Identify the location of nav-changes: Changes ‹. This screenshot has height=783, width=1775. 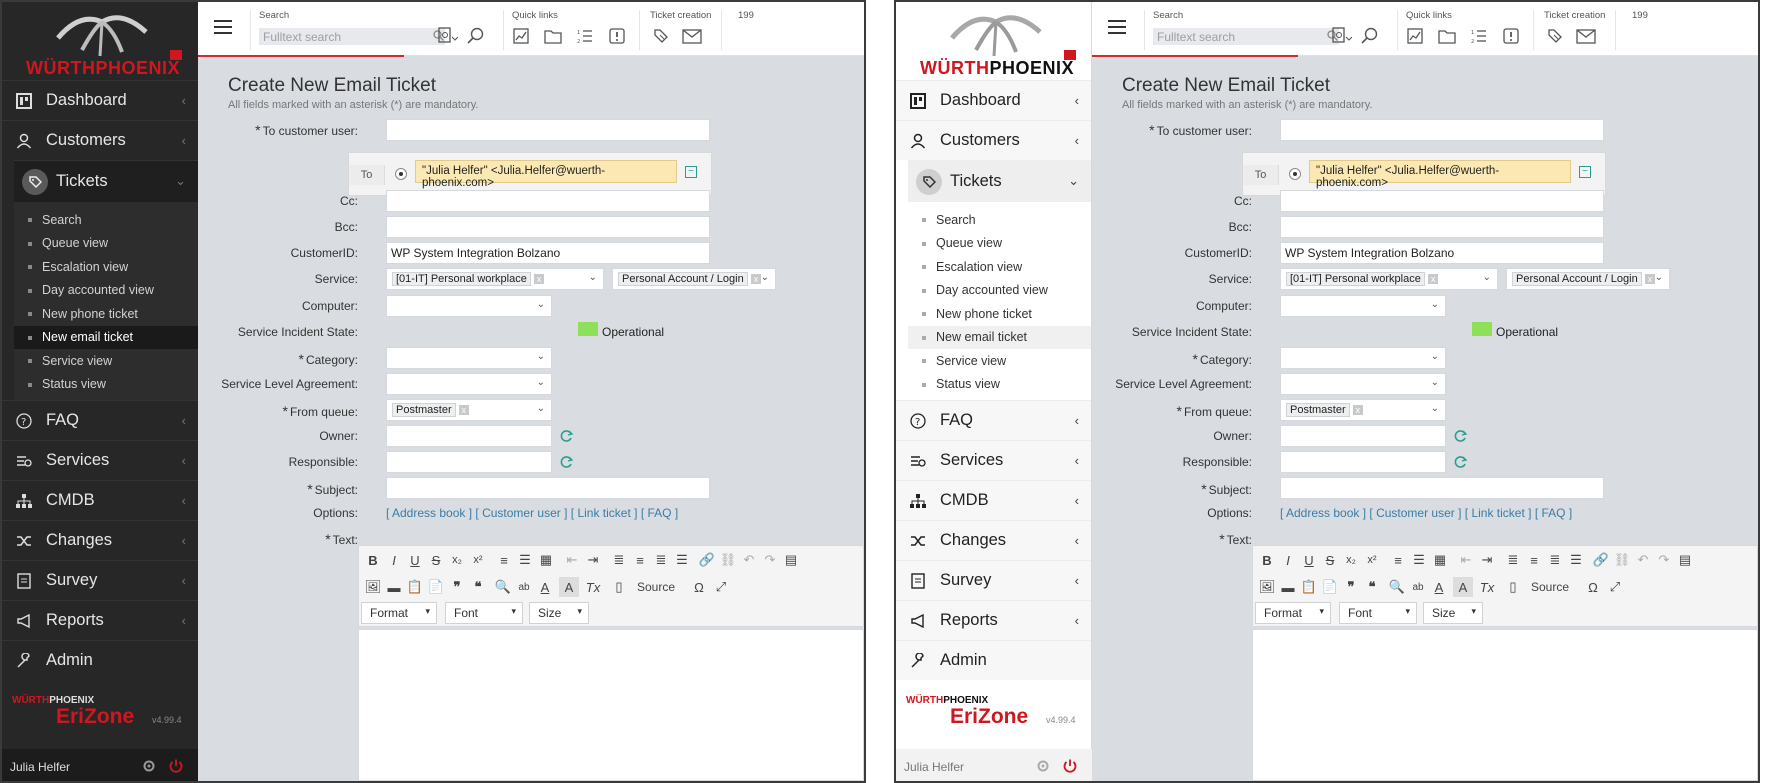
(100, 540).